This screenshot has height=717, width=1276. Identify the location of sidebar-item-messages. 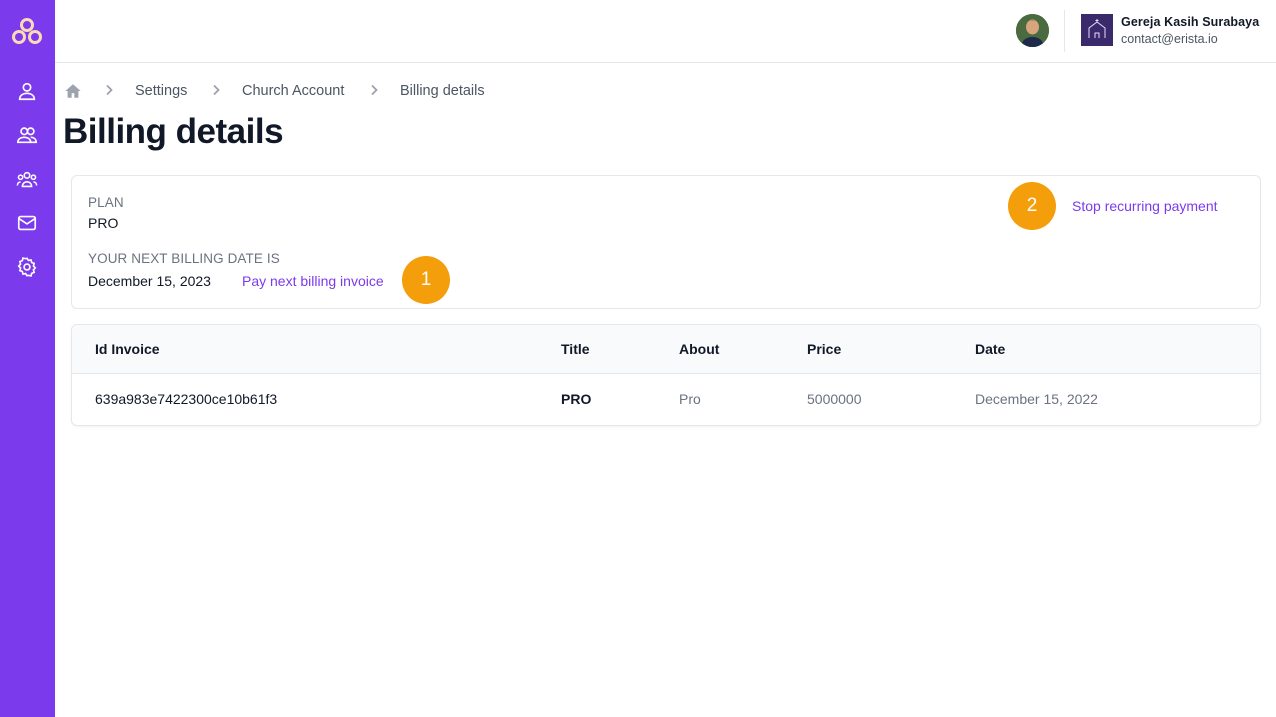
(27, 223).